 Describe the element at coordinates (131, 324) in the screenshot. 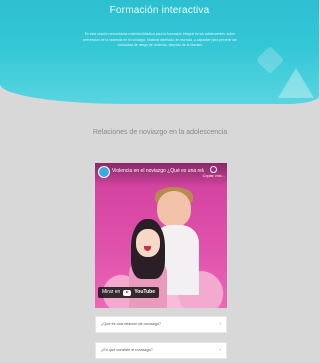

I see `accordion-item-label: ¿Qué es una relación de noviazgo?` at that location.